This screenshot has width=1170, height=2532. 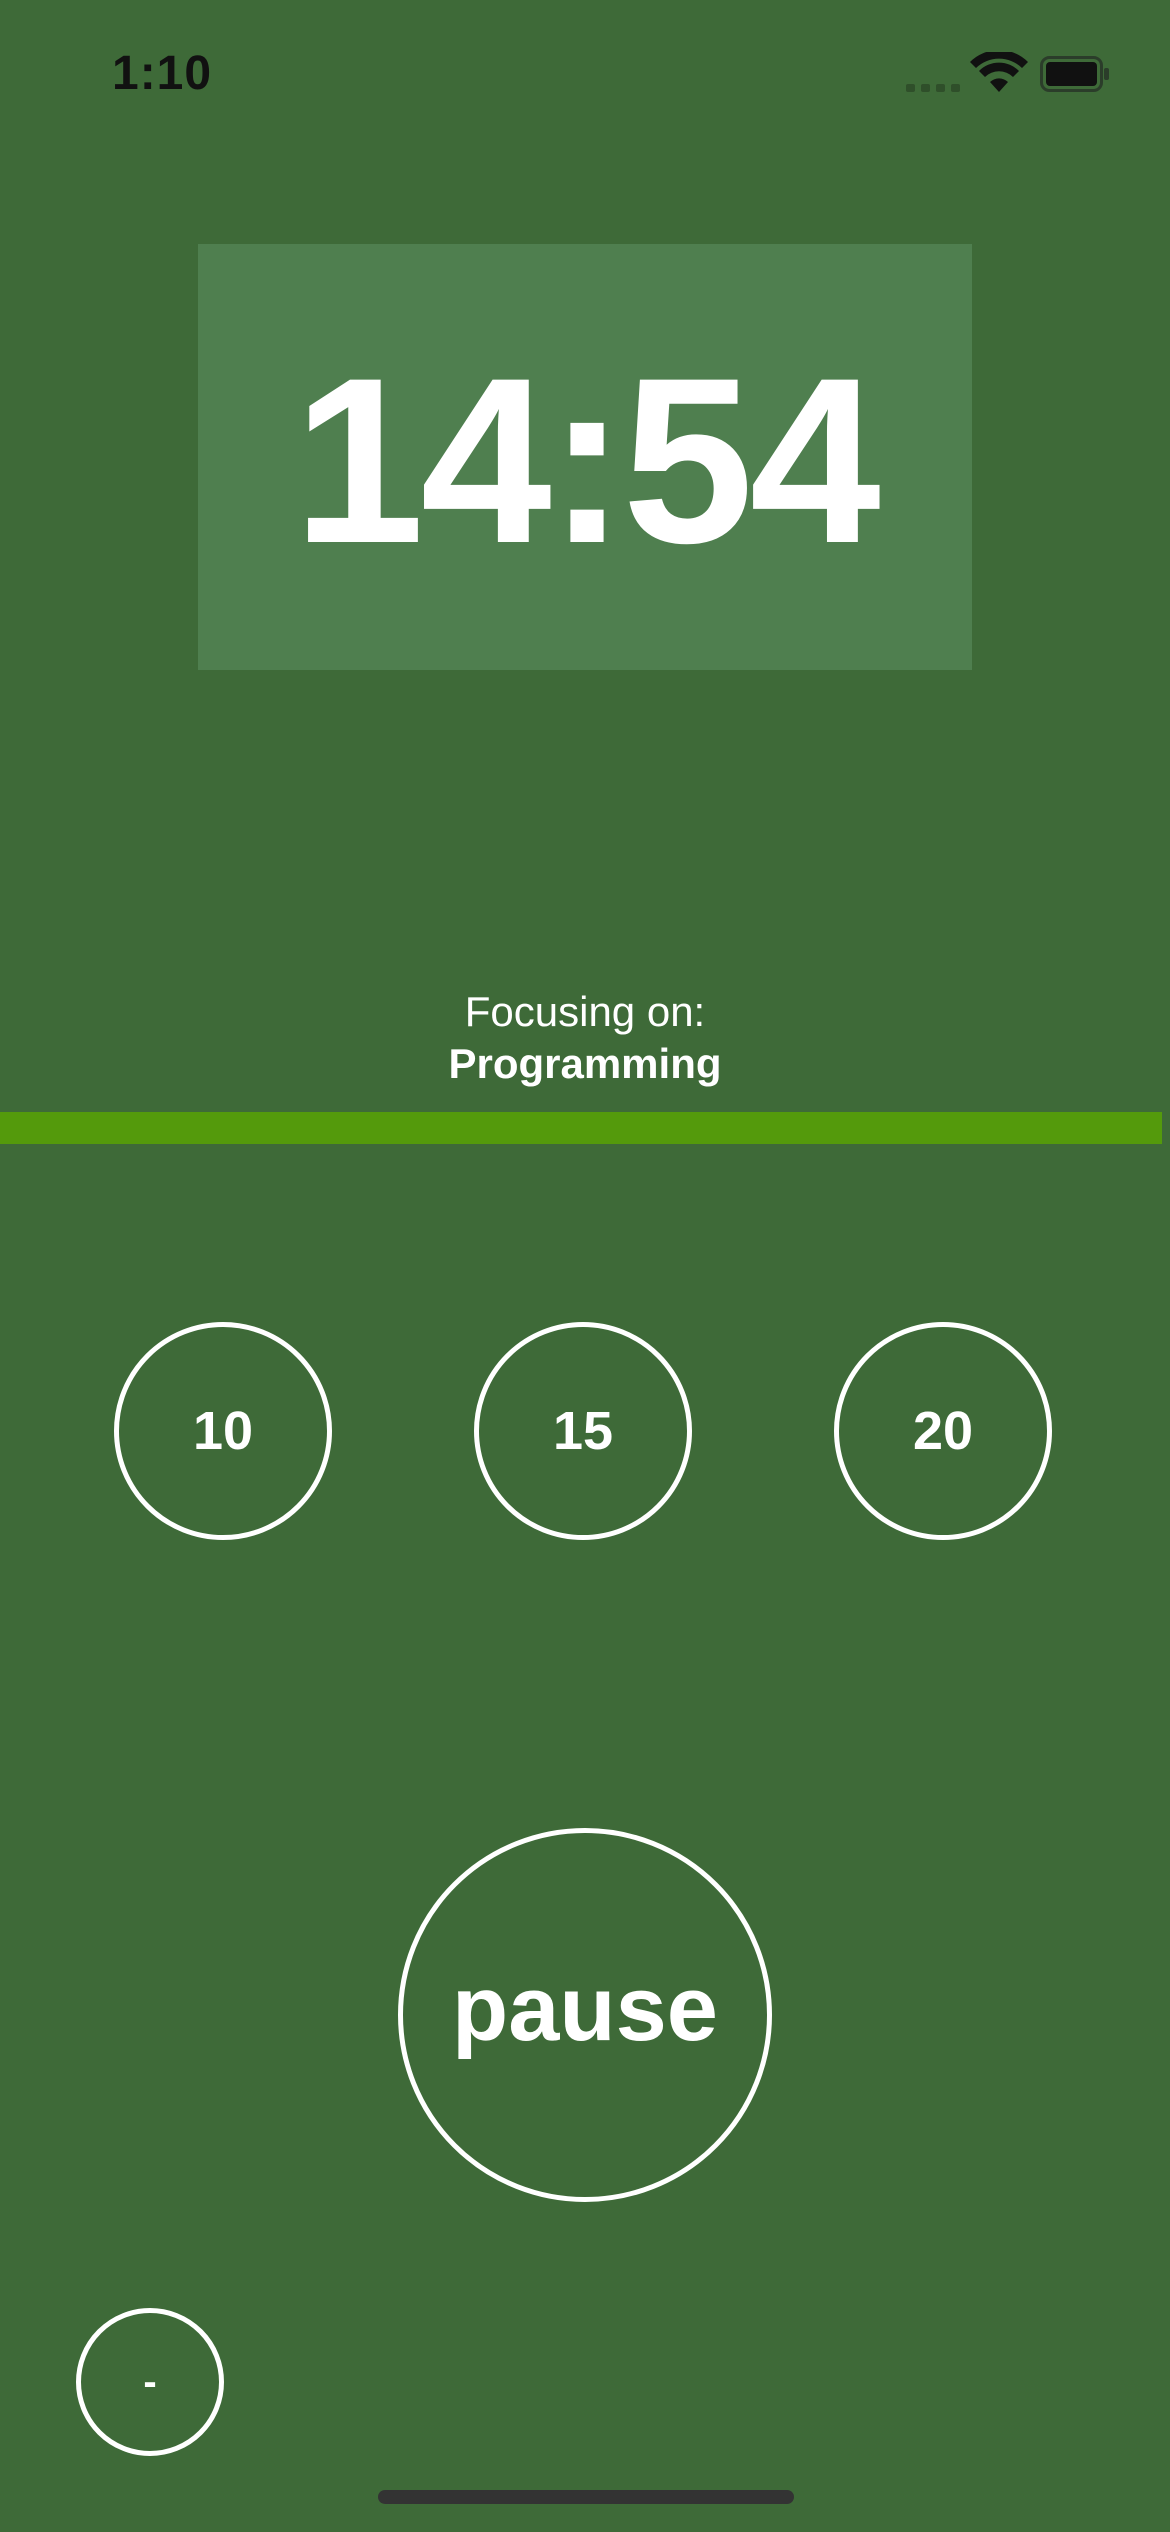 I want to click on progress-bar, so click(x=585, y=1128).